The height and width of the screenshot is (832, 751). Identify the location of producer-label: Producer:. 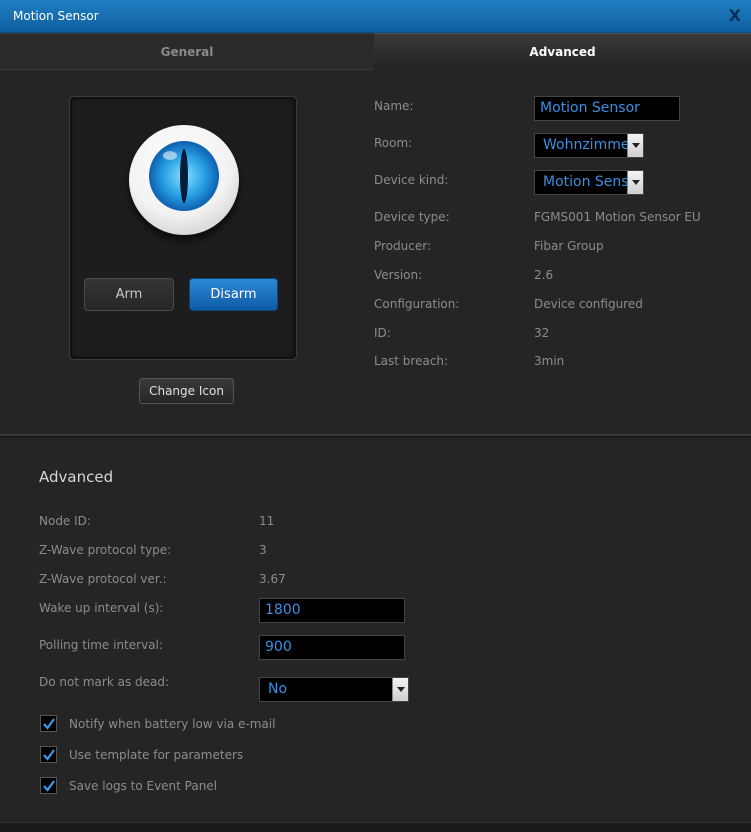
(403, 246).